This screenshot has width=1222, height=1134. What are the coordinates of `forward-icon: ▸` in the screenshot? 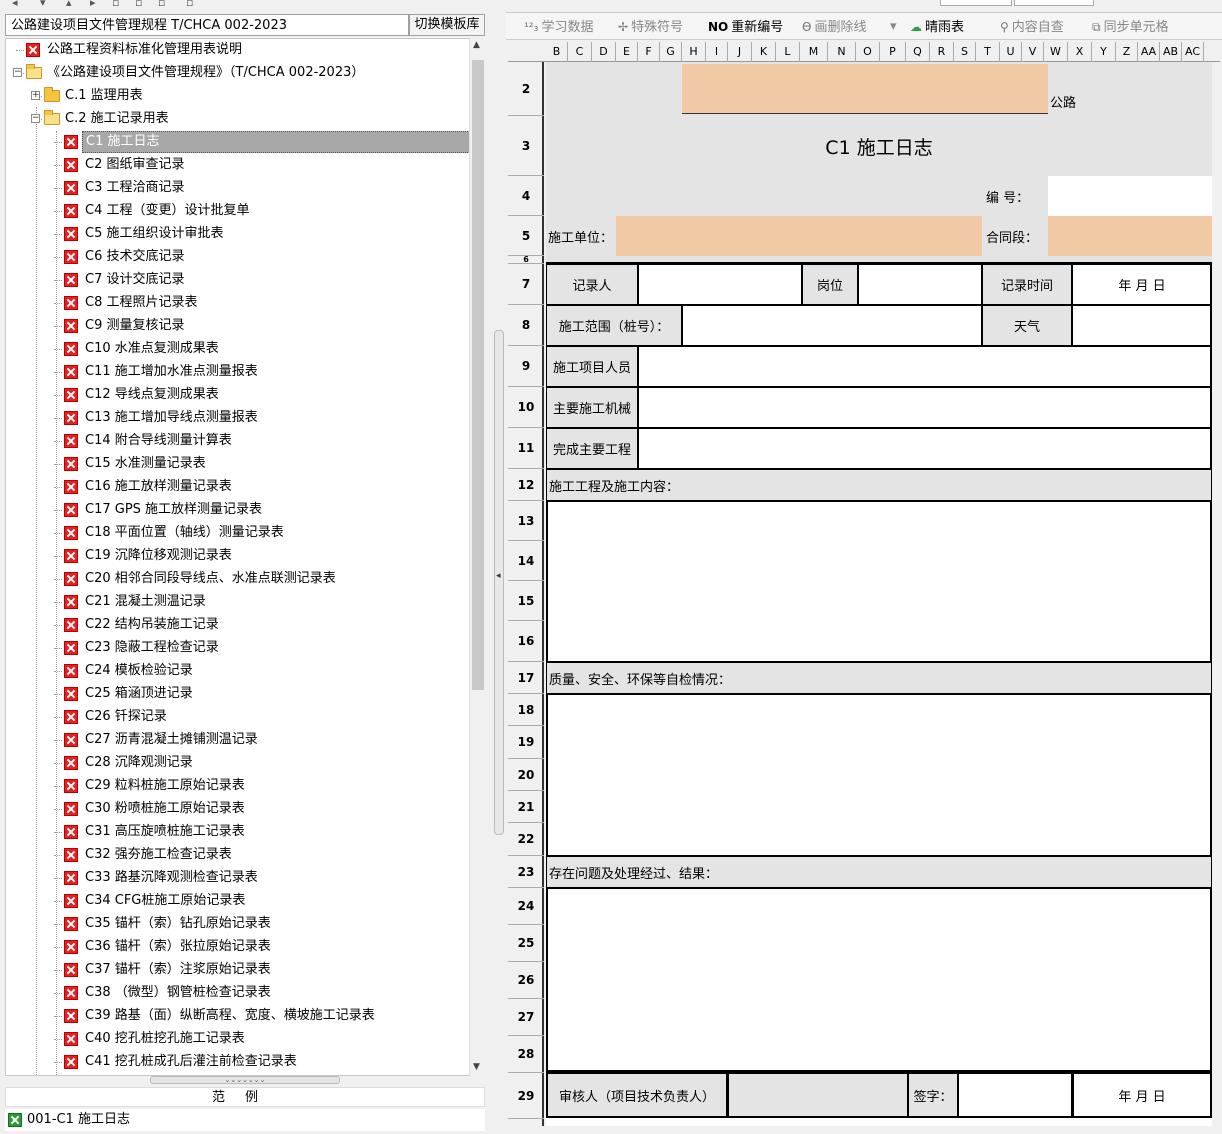 It's located at (93, 4).